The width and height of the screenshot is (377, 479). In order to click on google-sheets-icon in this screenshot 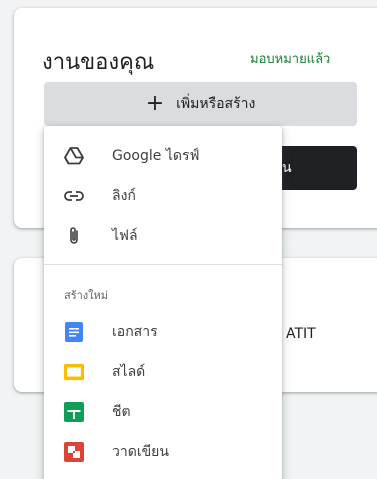, I will do `click(74, 412)`.